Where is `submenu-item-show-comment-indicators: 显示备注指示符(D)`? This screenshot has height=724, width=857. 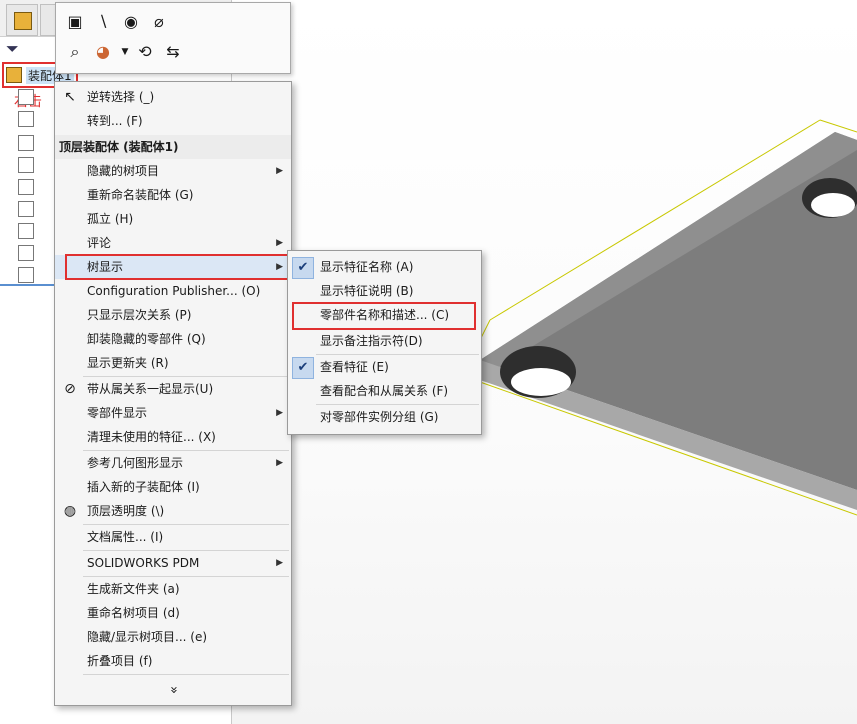 submenu-item-show-comment-indicators: 显示备注指示符(D) is located at coordinates (384, 341).